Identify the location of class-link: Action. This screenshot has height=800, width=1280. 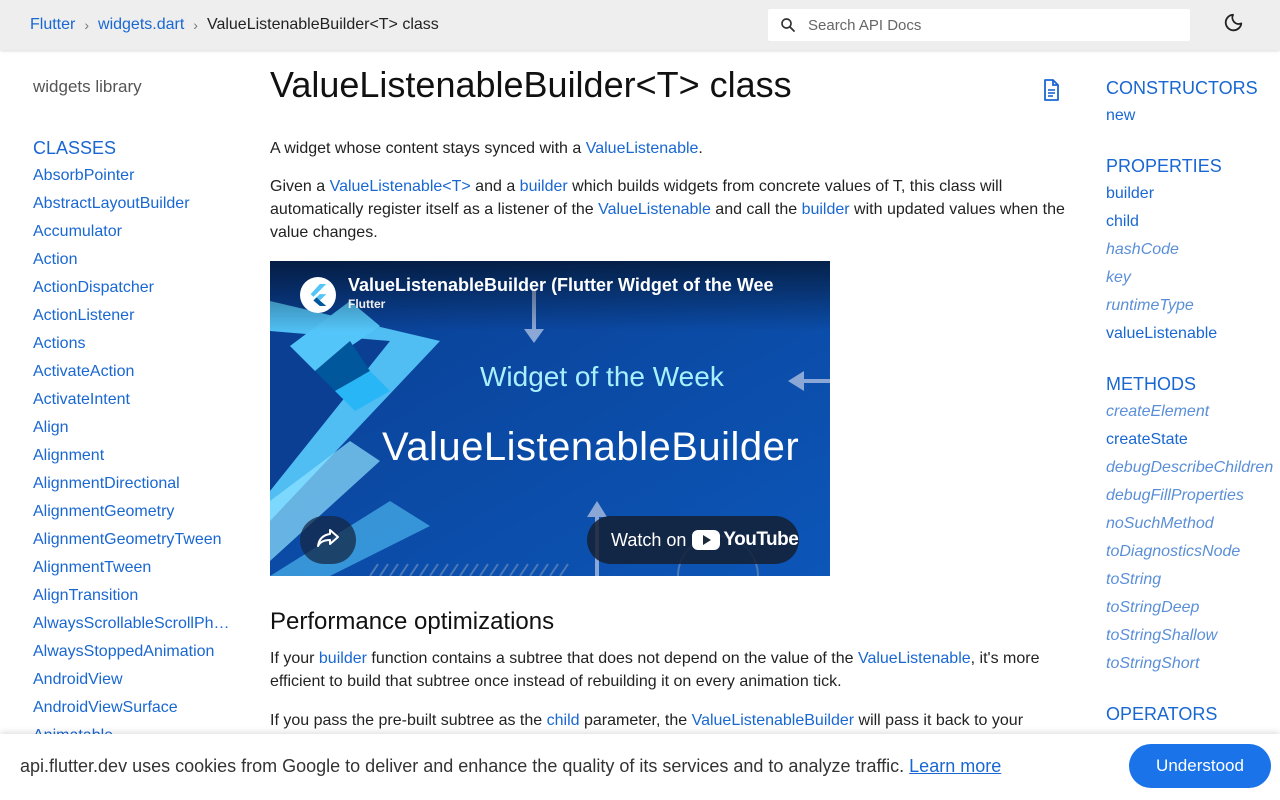
(132, 260).